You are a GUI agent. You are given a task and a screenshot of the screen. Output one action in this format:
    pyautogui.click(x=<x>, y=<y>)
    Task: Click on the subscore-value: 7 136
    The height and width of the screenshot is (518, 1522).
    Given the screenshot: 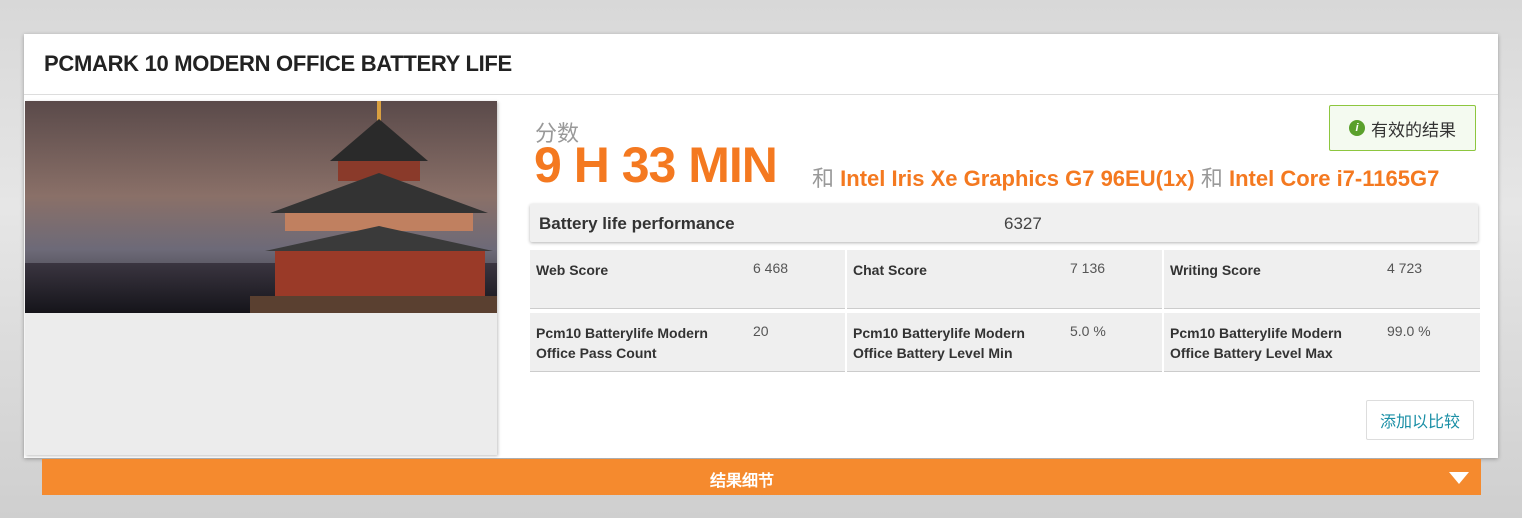 What is the action you would take?
    pyautogui.click(x=1088, y=268)
    